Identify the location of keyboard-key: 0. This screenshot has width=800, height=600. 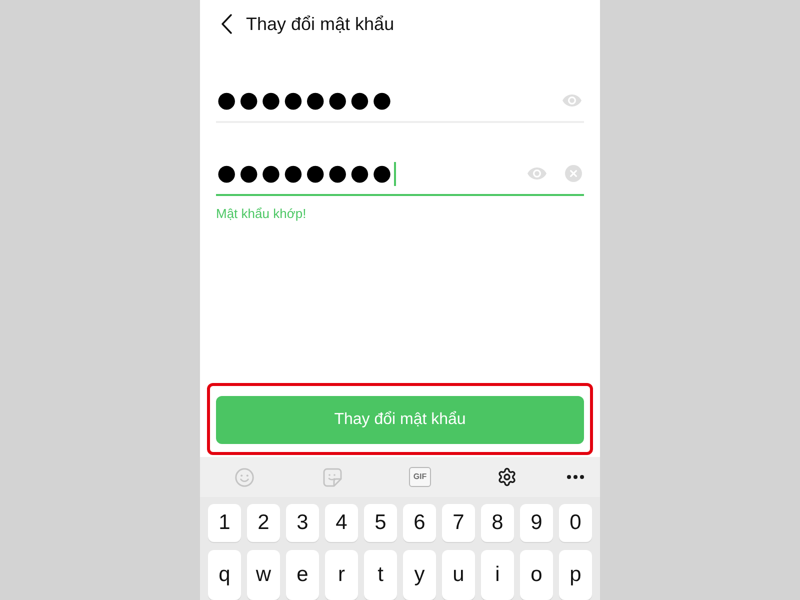
(575, 523).